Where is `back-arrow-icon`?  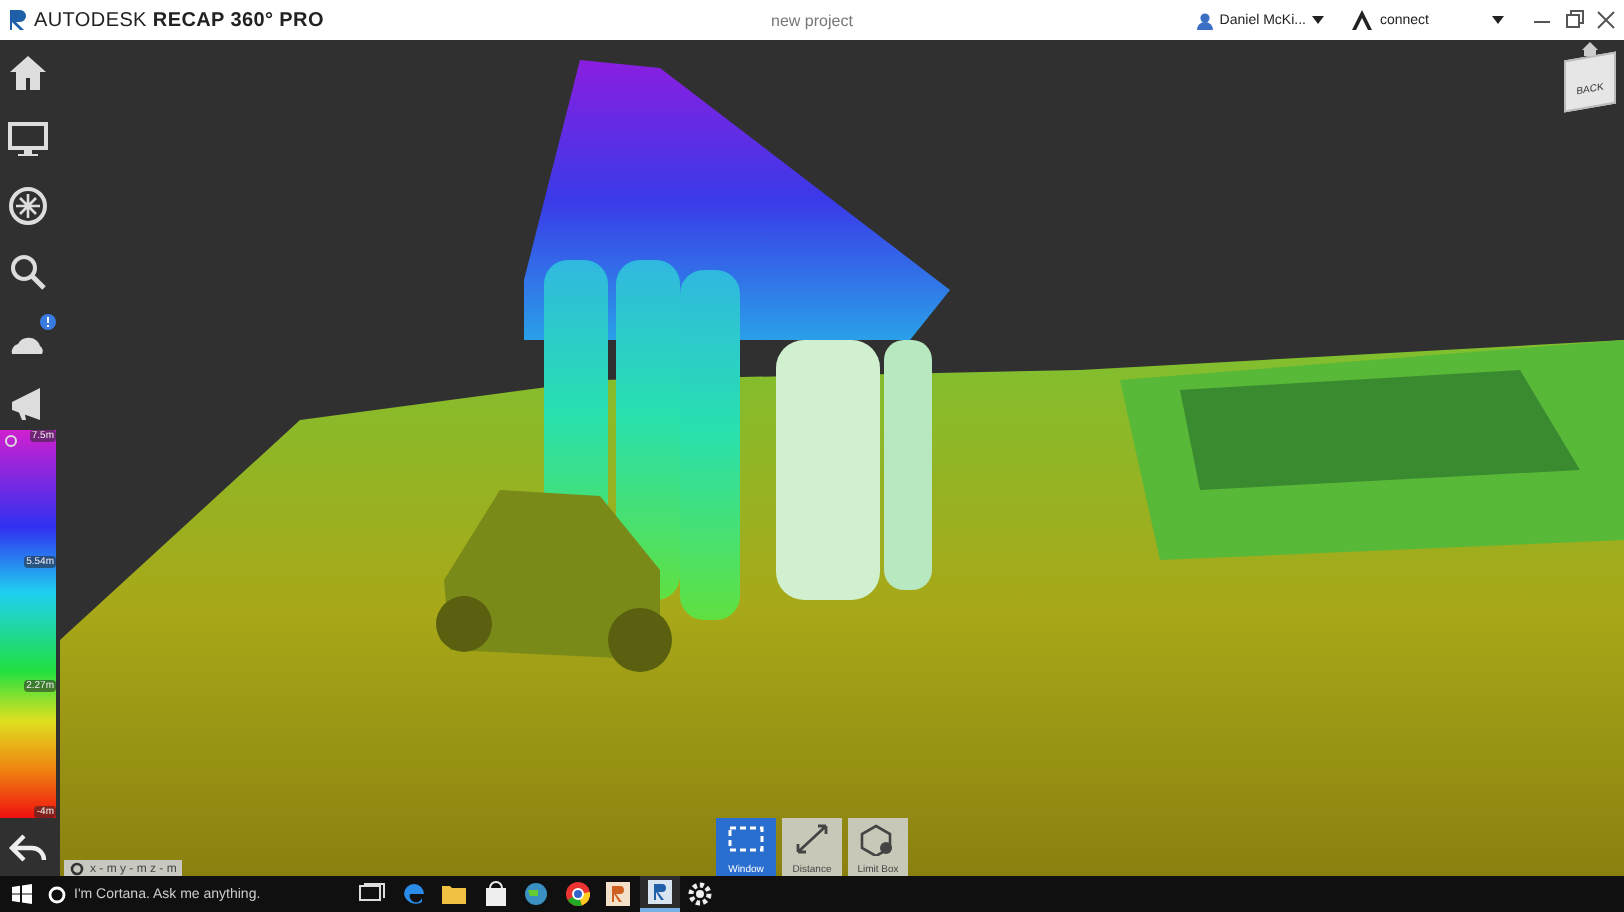
back-arrow-icon is located at coordinates (28, 848).